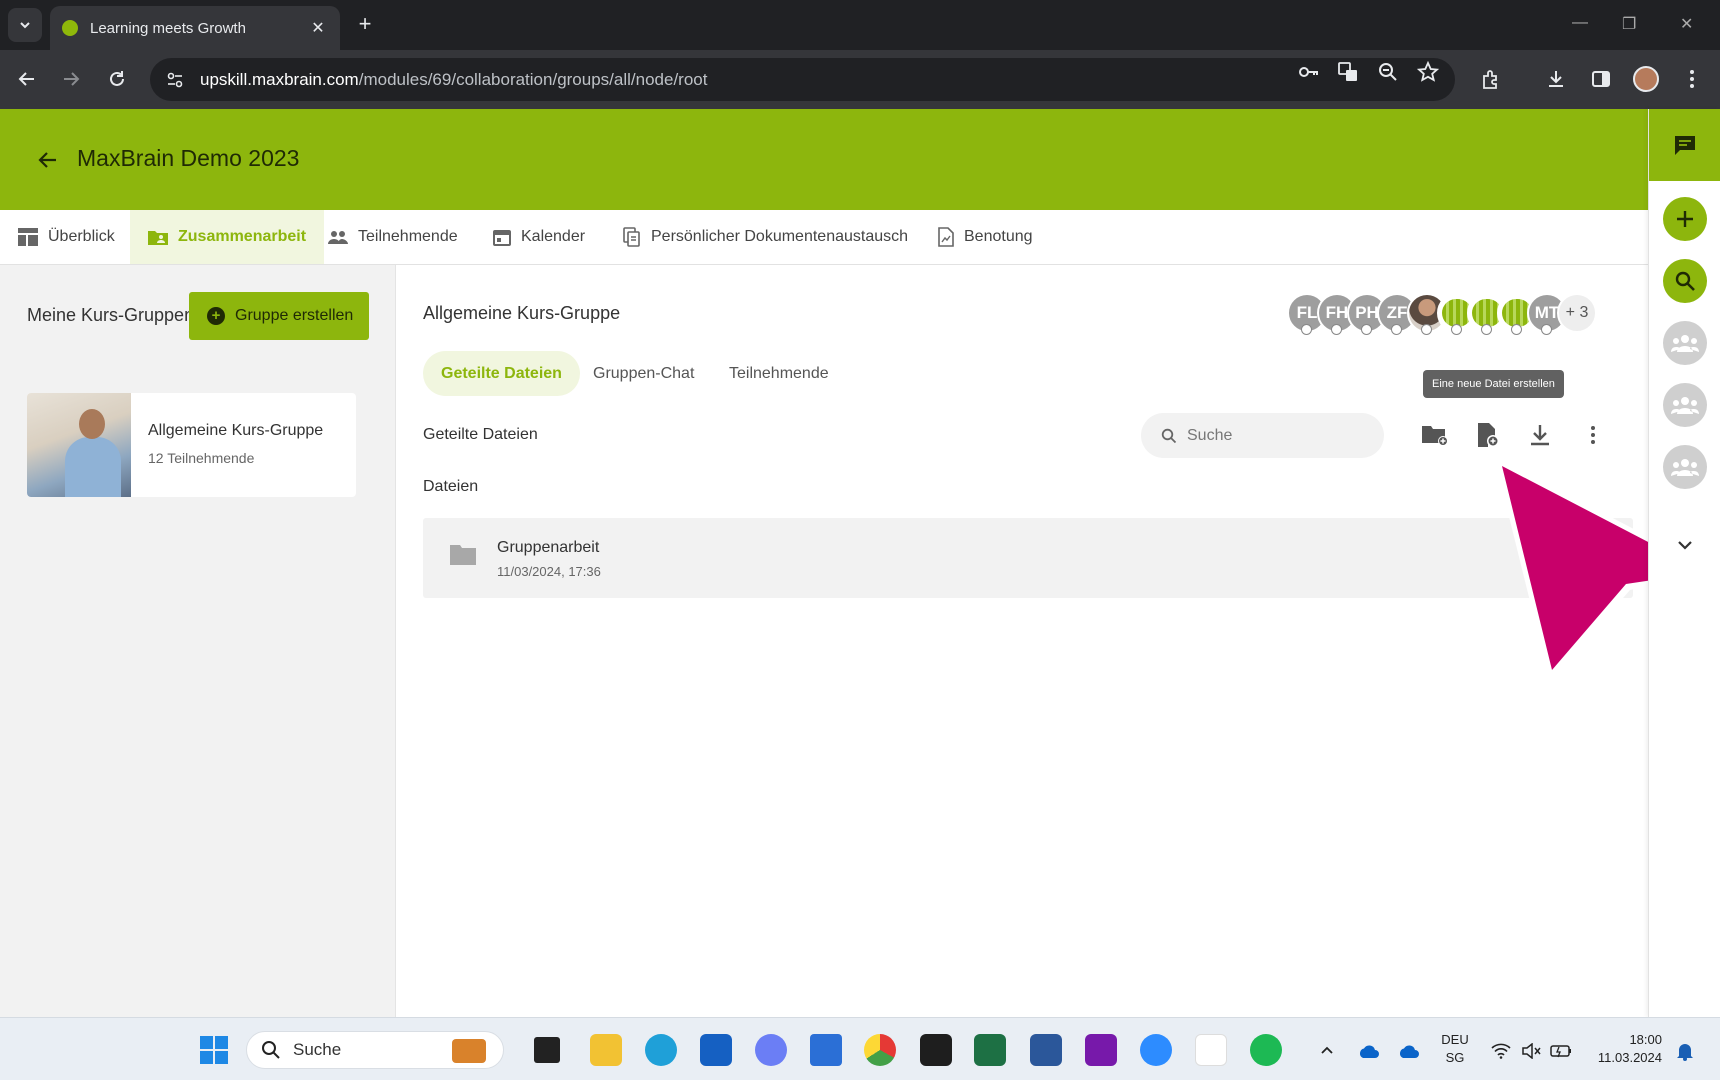  I want to click on close-tab-icon: ✕, so click(318, 28).